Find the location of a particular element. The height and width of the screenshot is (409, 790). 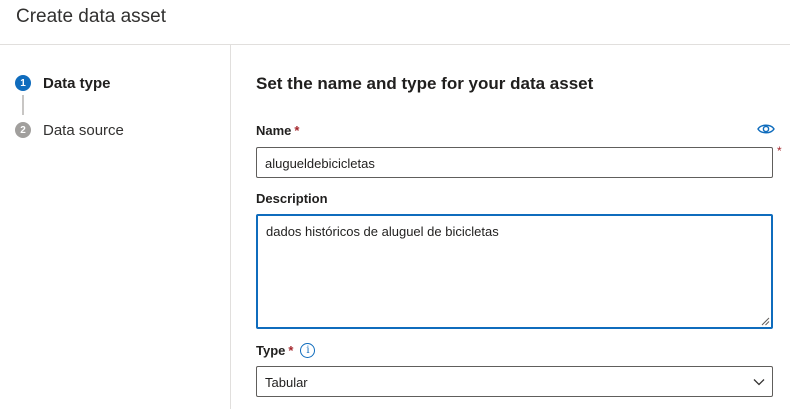

name-label-text: Name is located at coordinates (274, 130).